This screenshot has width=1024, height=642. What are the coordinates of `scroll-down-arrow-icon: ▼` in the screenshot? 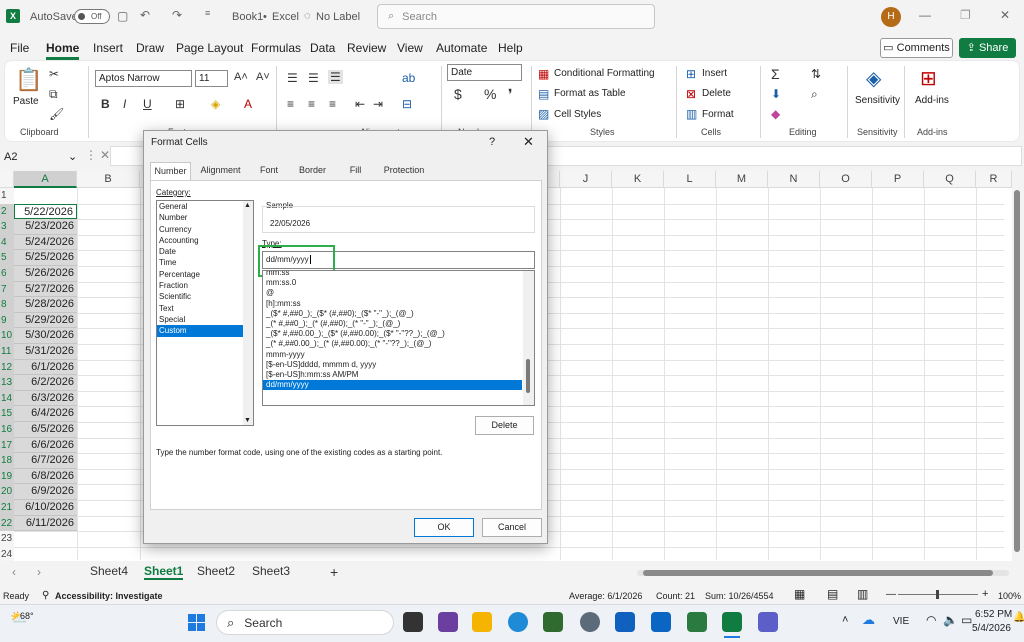 It's located at (247, 420).